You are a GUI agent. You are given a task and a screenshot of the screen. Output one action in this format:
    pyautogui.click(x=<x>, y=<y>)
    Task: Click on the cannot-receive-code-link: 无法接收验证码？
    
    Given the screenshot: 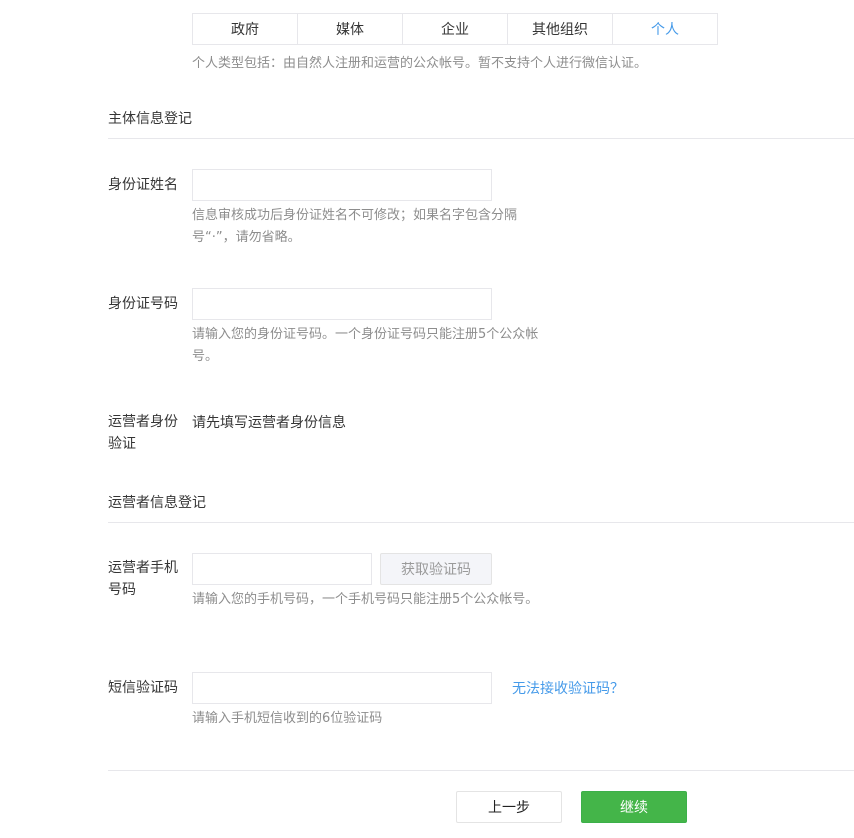 What is the action you would take?
    pyautogui.click(x=568, y=688)
    